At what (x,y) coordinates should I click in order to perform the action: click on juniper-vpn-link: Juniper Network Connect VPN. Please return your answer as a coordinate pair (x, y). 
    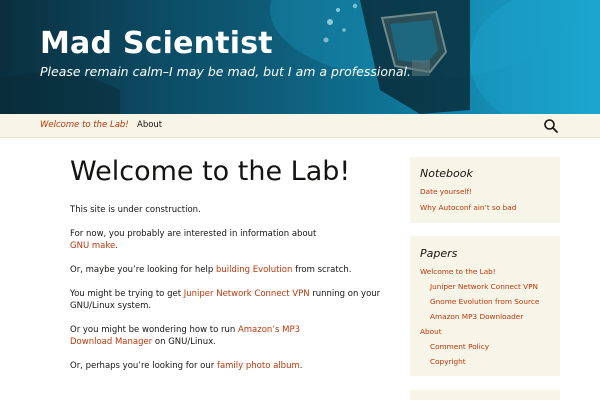
    Looking at the image, I should click on (247, 294).